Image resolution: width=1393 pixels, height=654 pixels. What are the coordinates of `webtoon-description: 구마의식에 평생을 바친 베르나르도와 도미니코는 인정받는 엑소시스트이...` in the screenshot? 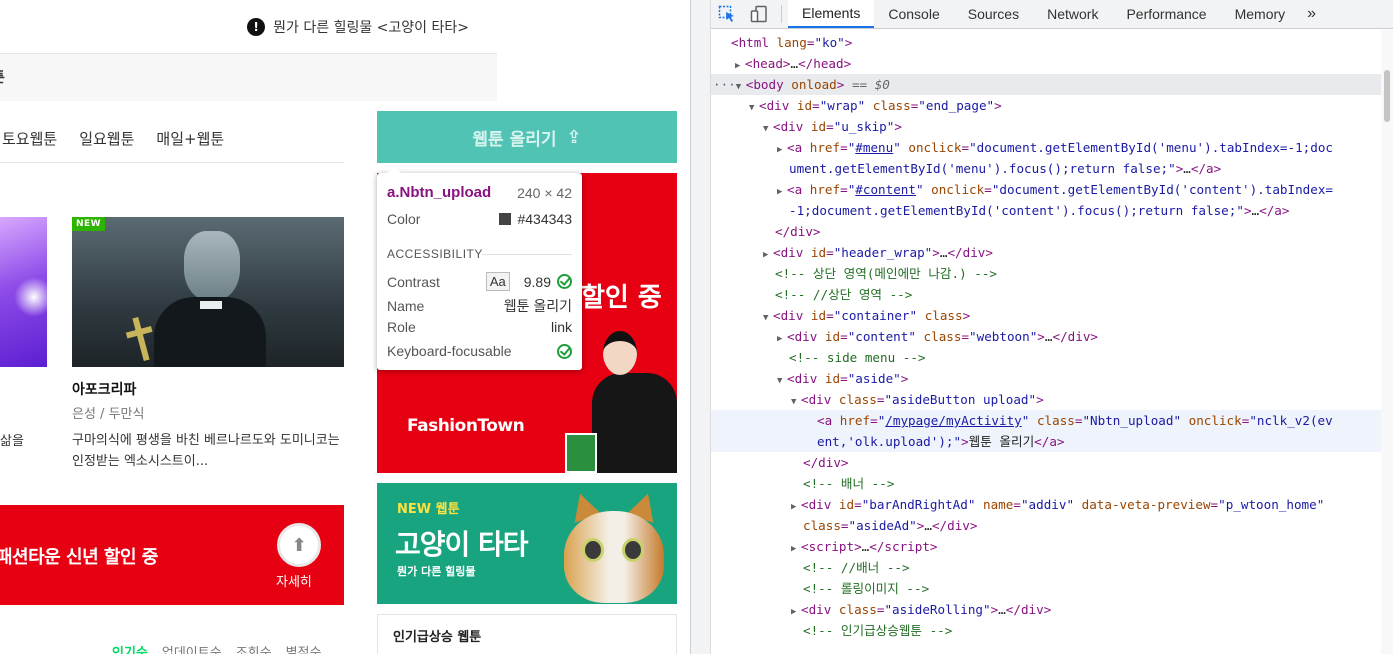 It's located at (206, 451).